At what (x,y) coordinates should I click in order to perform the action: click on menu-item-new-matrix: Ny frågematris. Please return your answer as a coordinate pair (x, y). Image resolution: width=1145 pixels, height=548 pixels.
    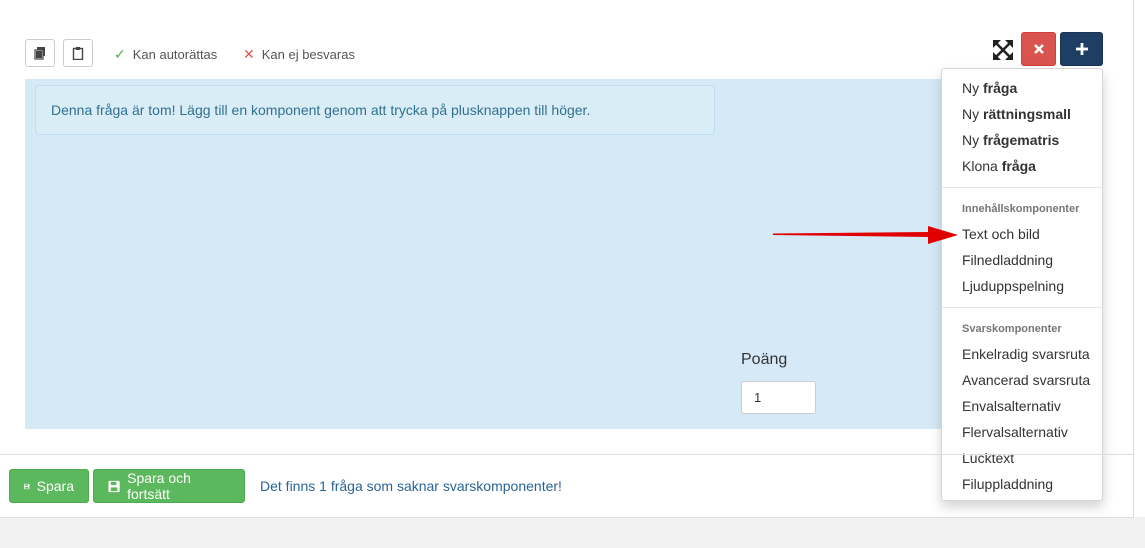
    Looking at the image, I should click on (1022, 140).